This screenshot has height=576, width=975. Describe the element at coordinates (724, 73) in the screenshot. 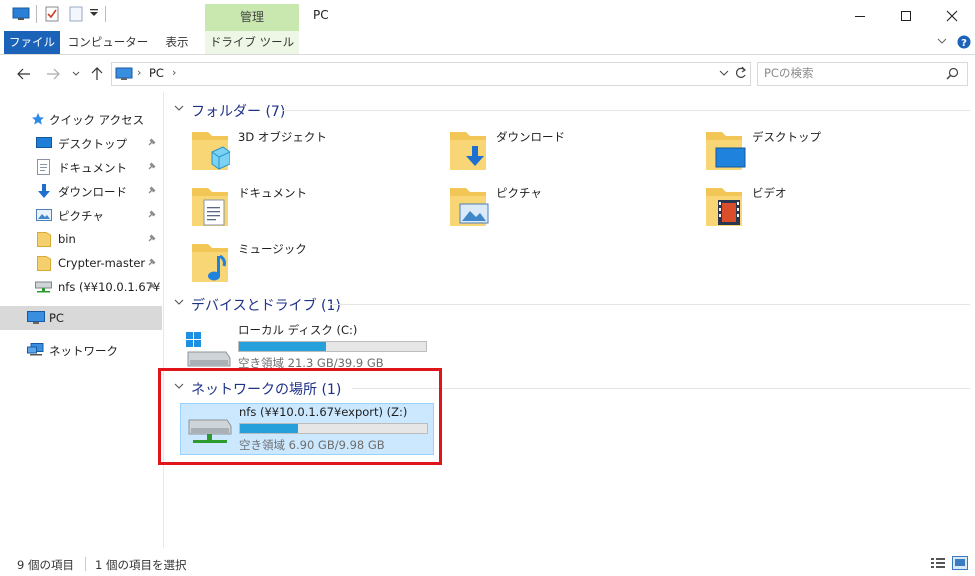

I see `address-dropdown-icon` at that location.